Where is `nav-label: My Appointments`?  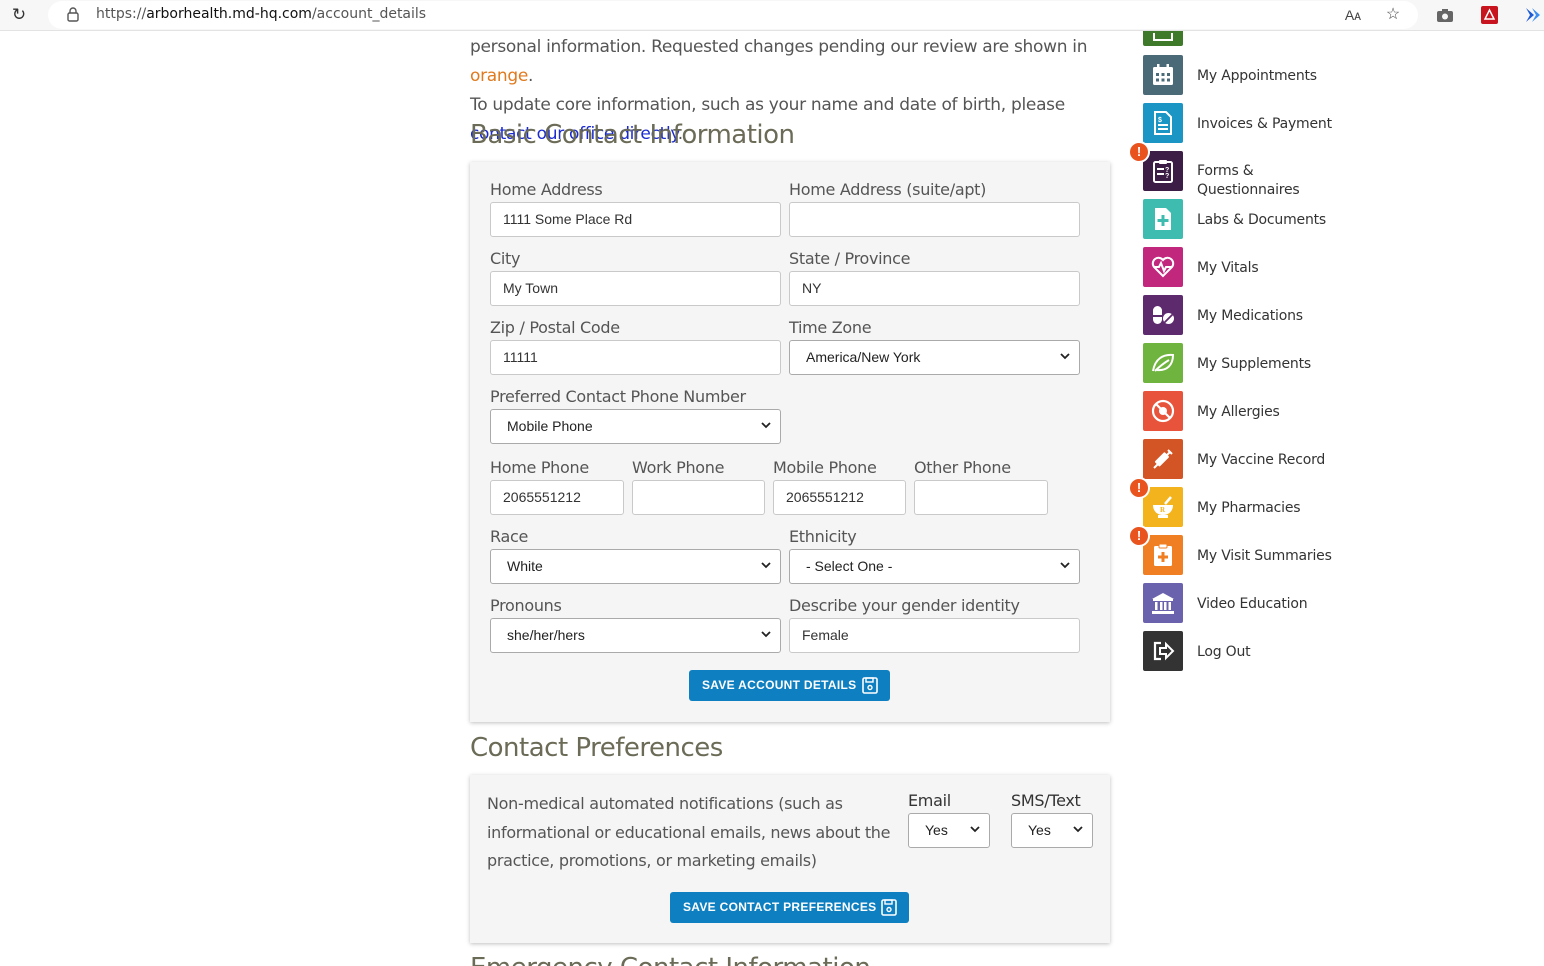
nav-label: My Appointments is located at coordinates (1257, 76).